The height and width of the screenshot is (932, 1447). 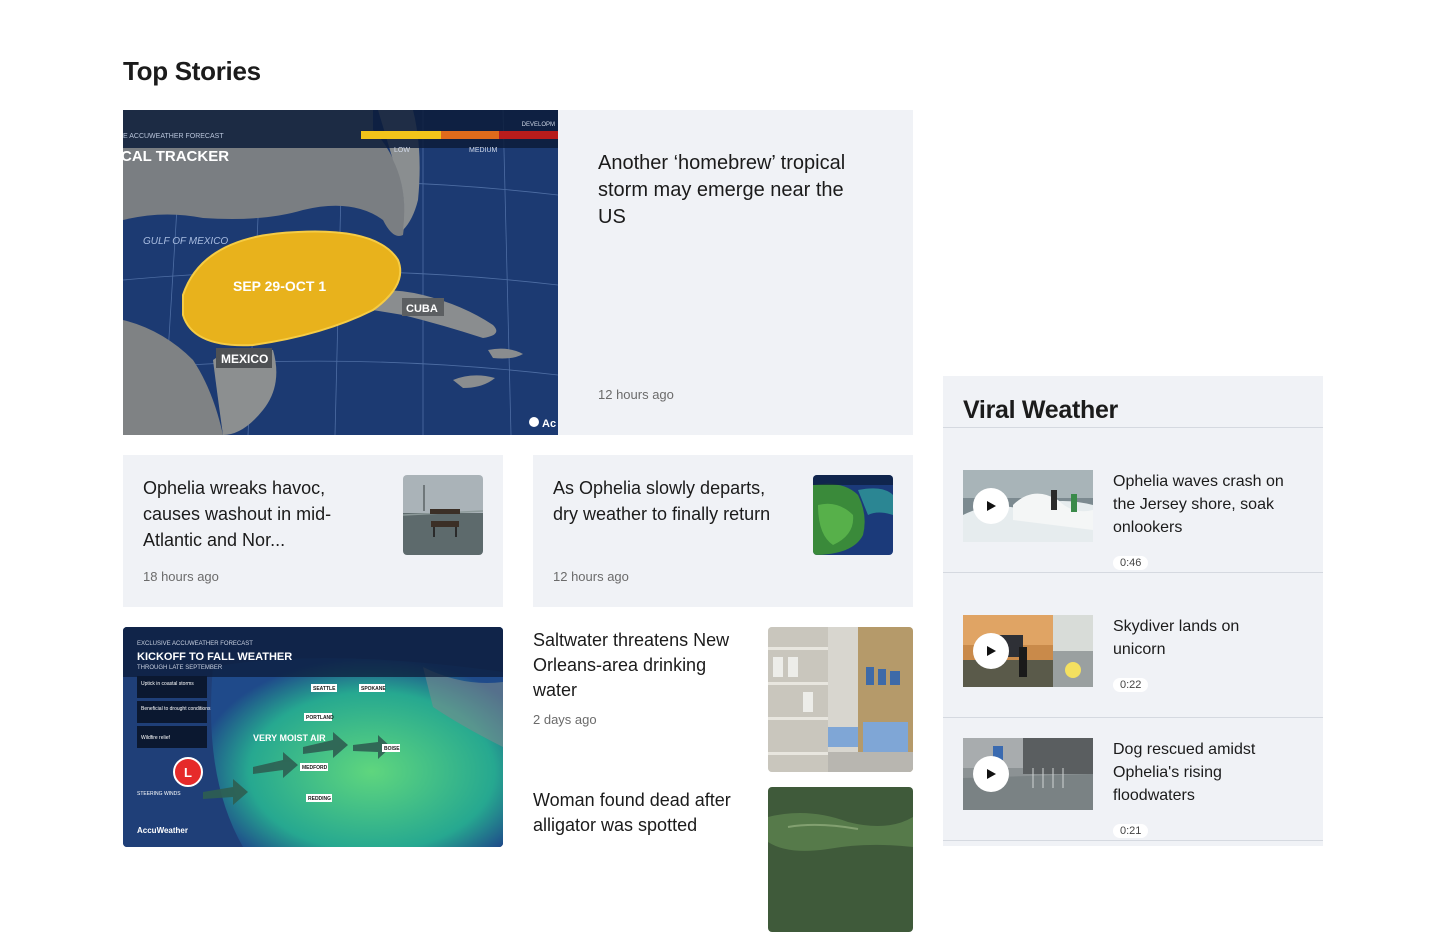 What do you see at coordinates (549, 424) in the screenshot?
I see `hero-image-brand: Ac` at bounding box center [549, 424].